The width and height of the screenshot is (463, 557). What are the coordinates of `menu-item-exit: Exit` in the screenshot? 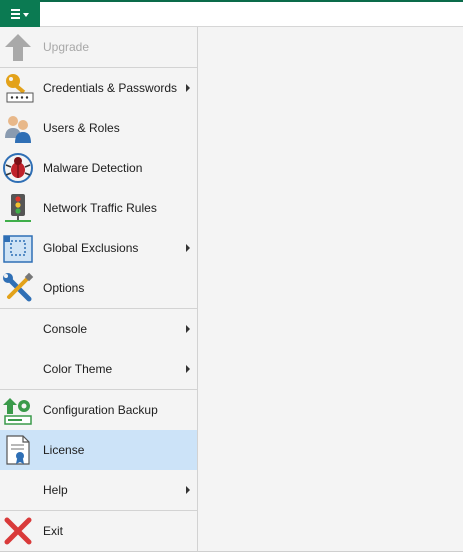 It's located at (98, 530).